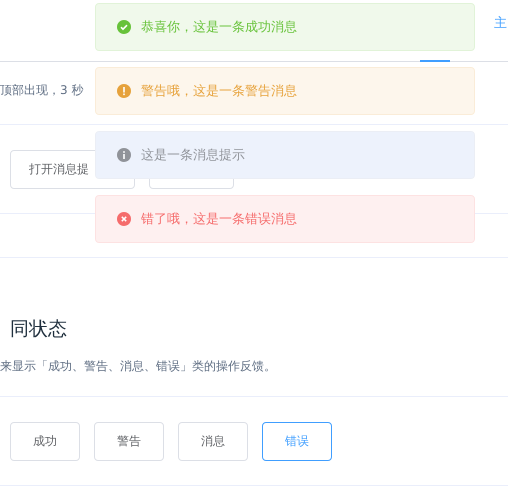 The image size is (508, 503). I want to click on button: 消息, so click(213, 441).